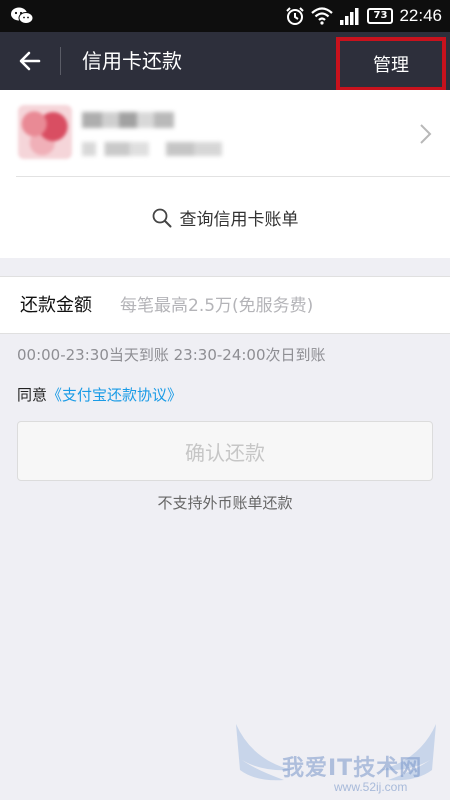  I want to click on back-button, so click(30, 61).